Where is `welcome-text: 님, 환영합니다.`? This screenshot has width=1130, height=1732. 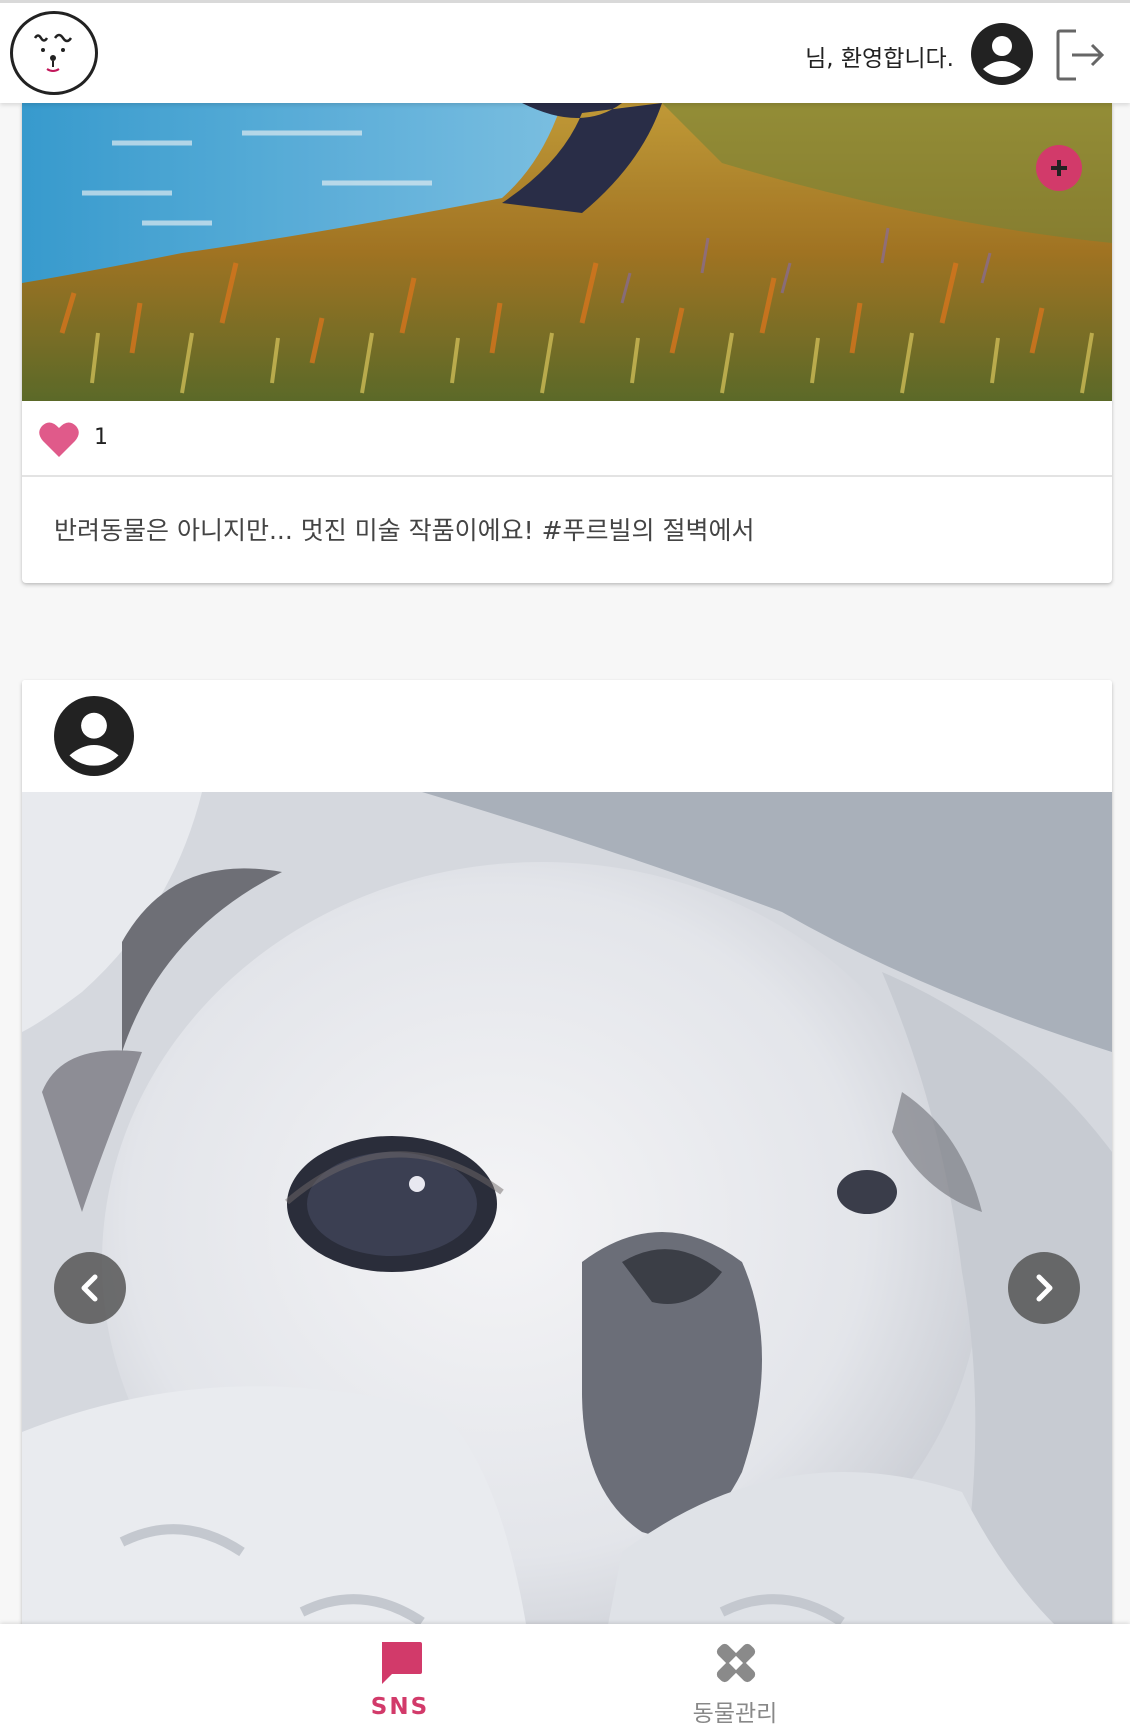 welcome-text: 님, 환영합니다. is located at coordinates (879, 59).